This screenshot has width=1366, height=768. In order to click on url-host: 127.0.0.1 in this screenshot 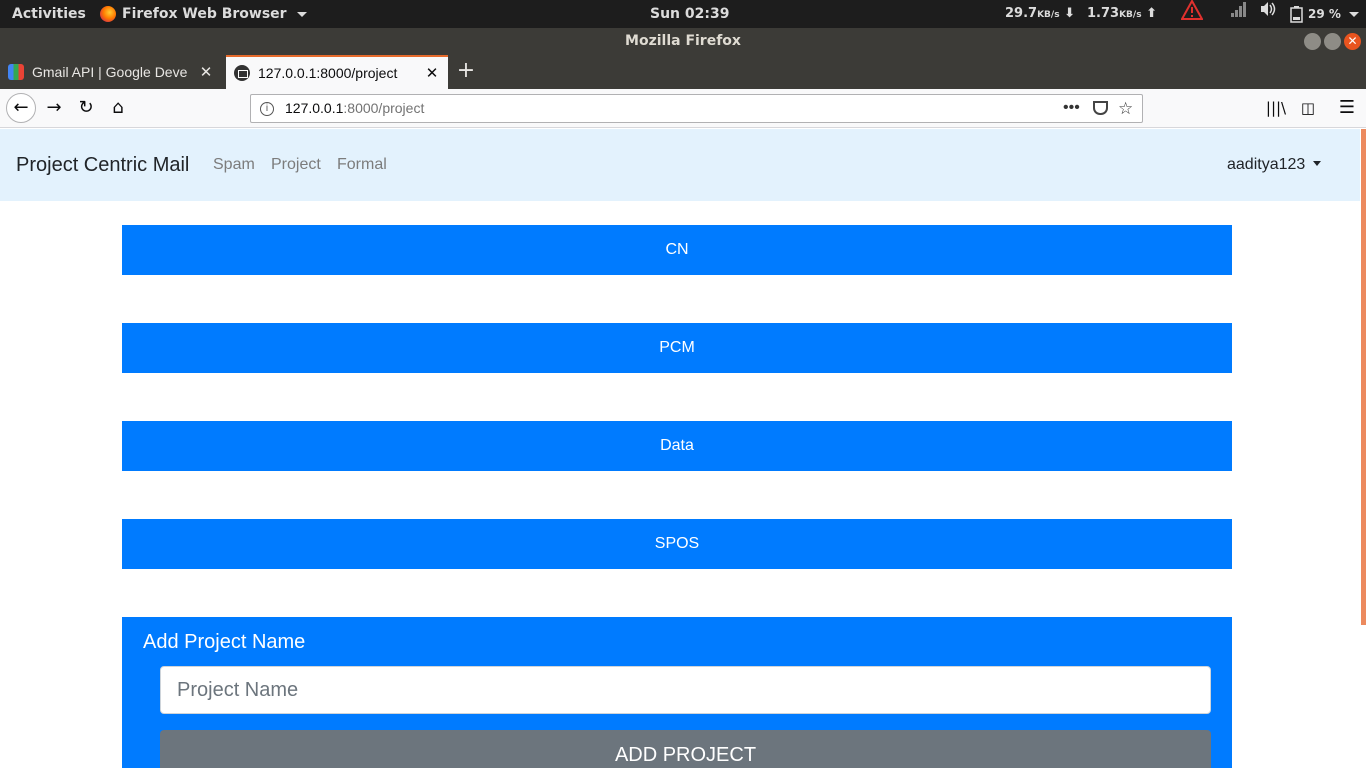, I will do `click(314, 108)`.